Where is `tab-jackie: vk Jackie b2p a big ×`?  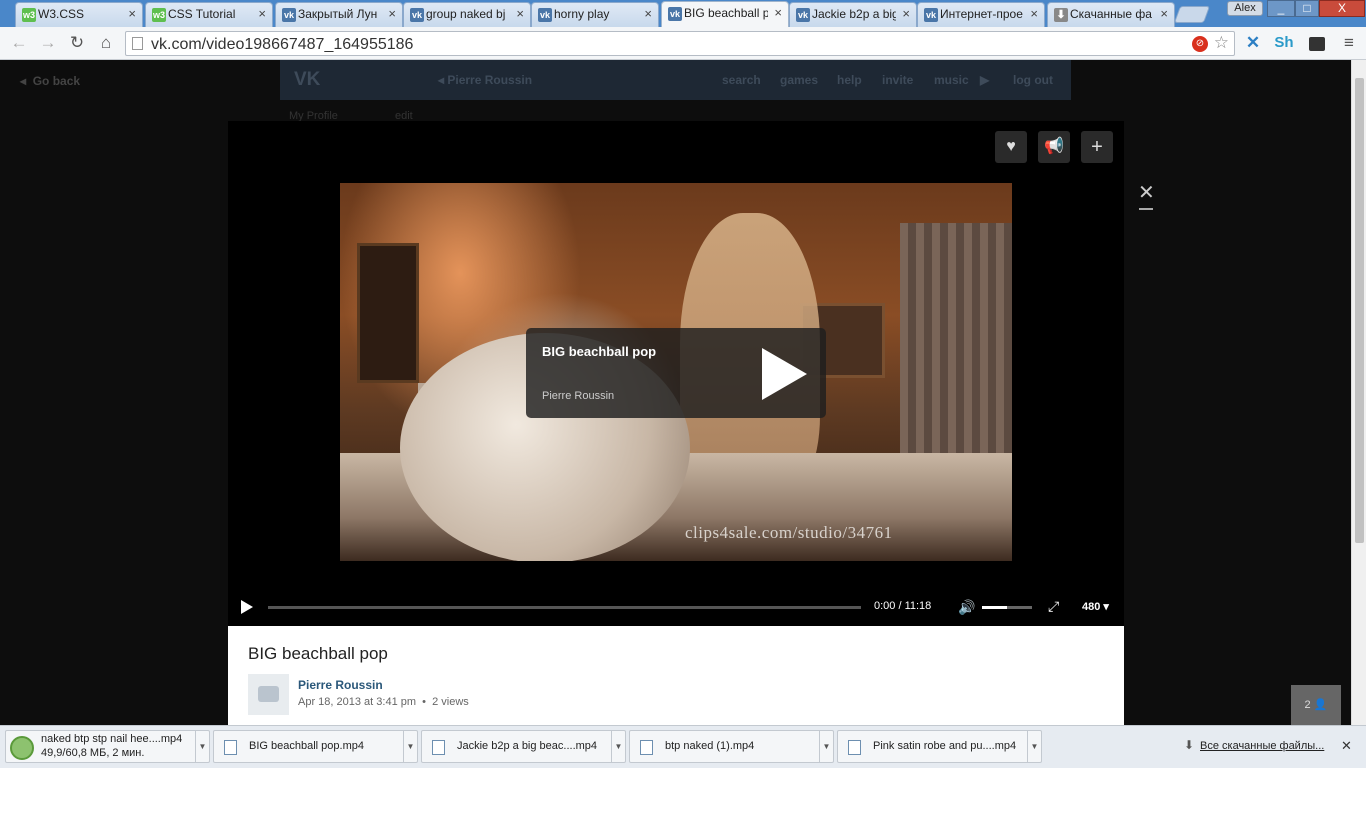
tab-jackie: vk Jackie b2p a big × is located at coordinates (853, 14).